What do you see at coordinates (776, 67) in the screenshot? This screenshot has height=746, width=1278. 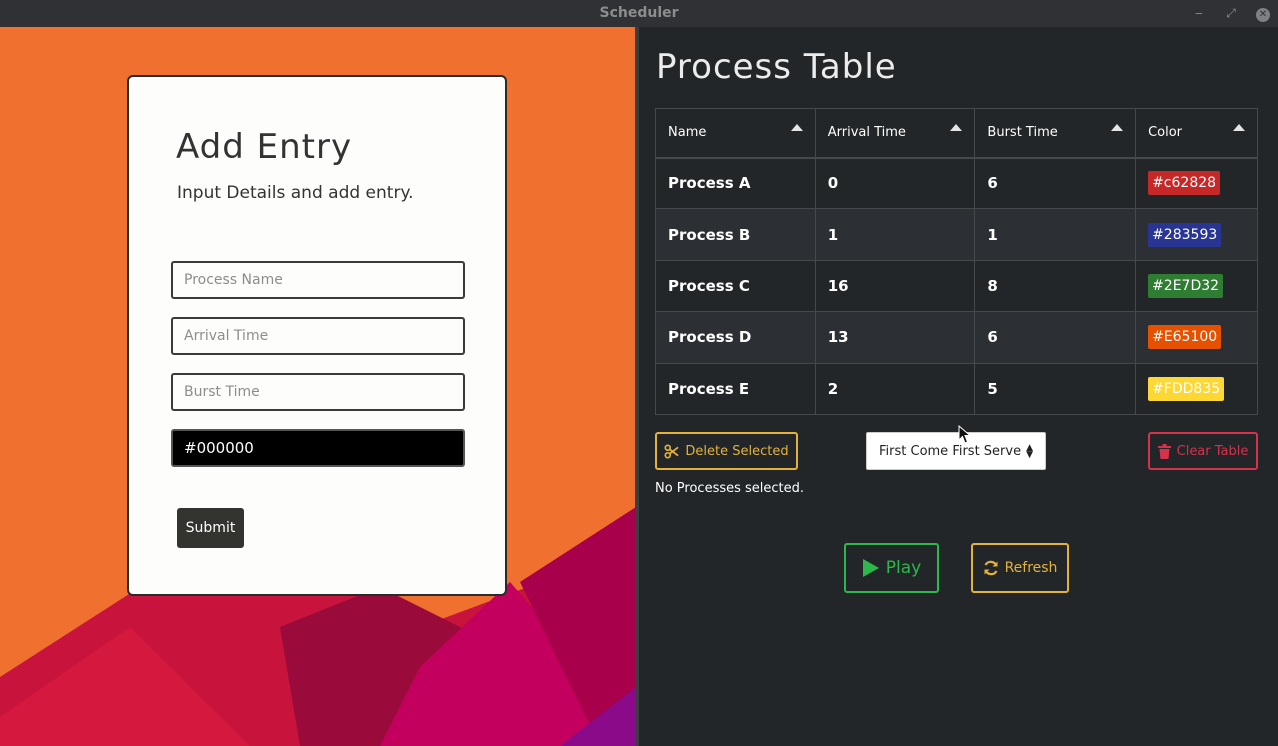 I see `process-table-title: Process Table` at bounding box center [776, 67].